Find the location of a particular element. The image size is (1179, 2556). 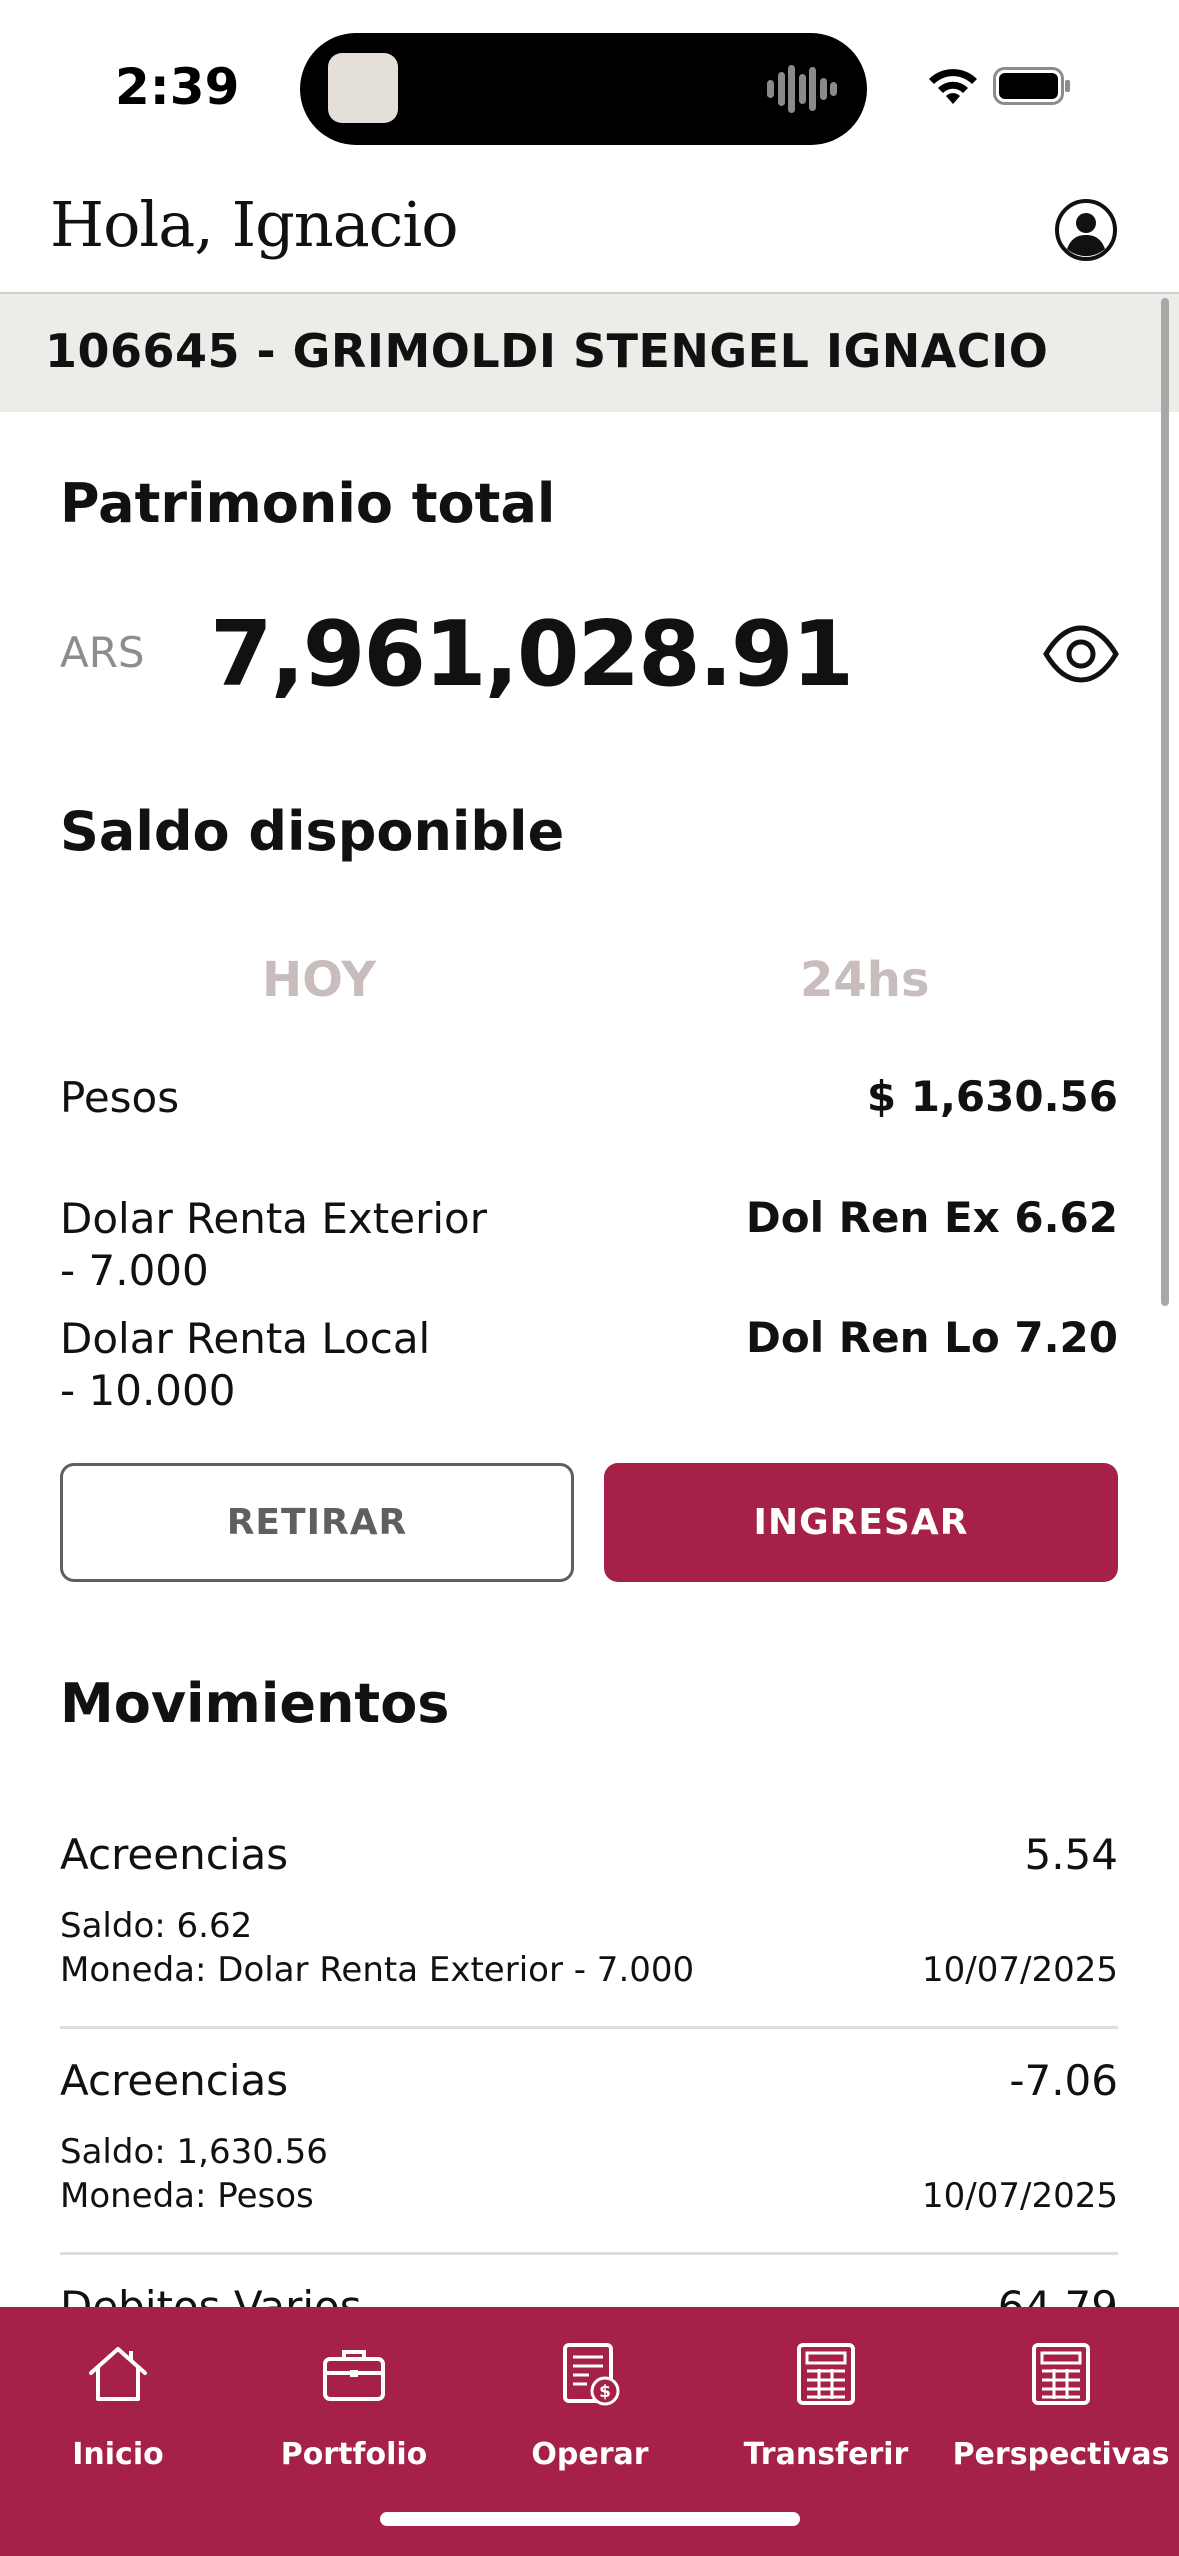

wifi-icon is located at coordinates (953, 86).